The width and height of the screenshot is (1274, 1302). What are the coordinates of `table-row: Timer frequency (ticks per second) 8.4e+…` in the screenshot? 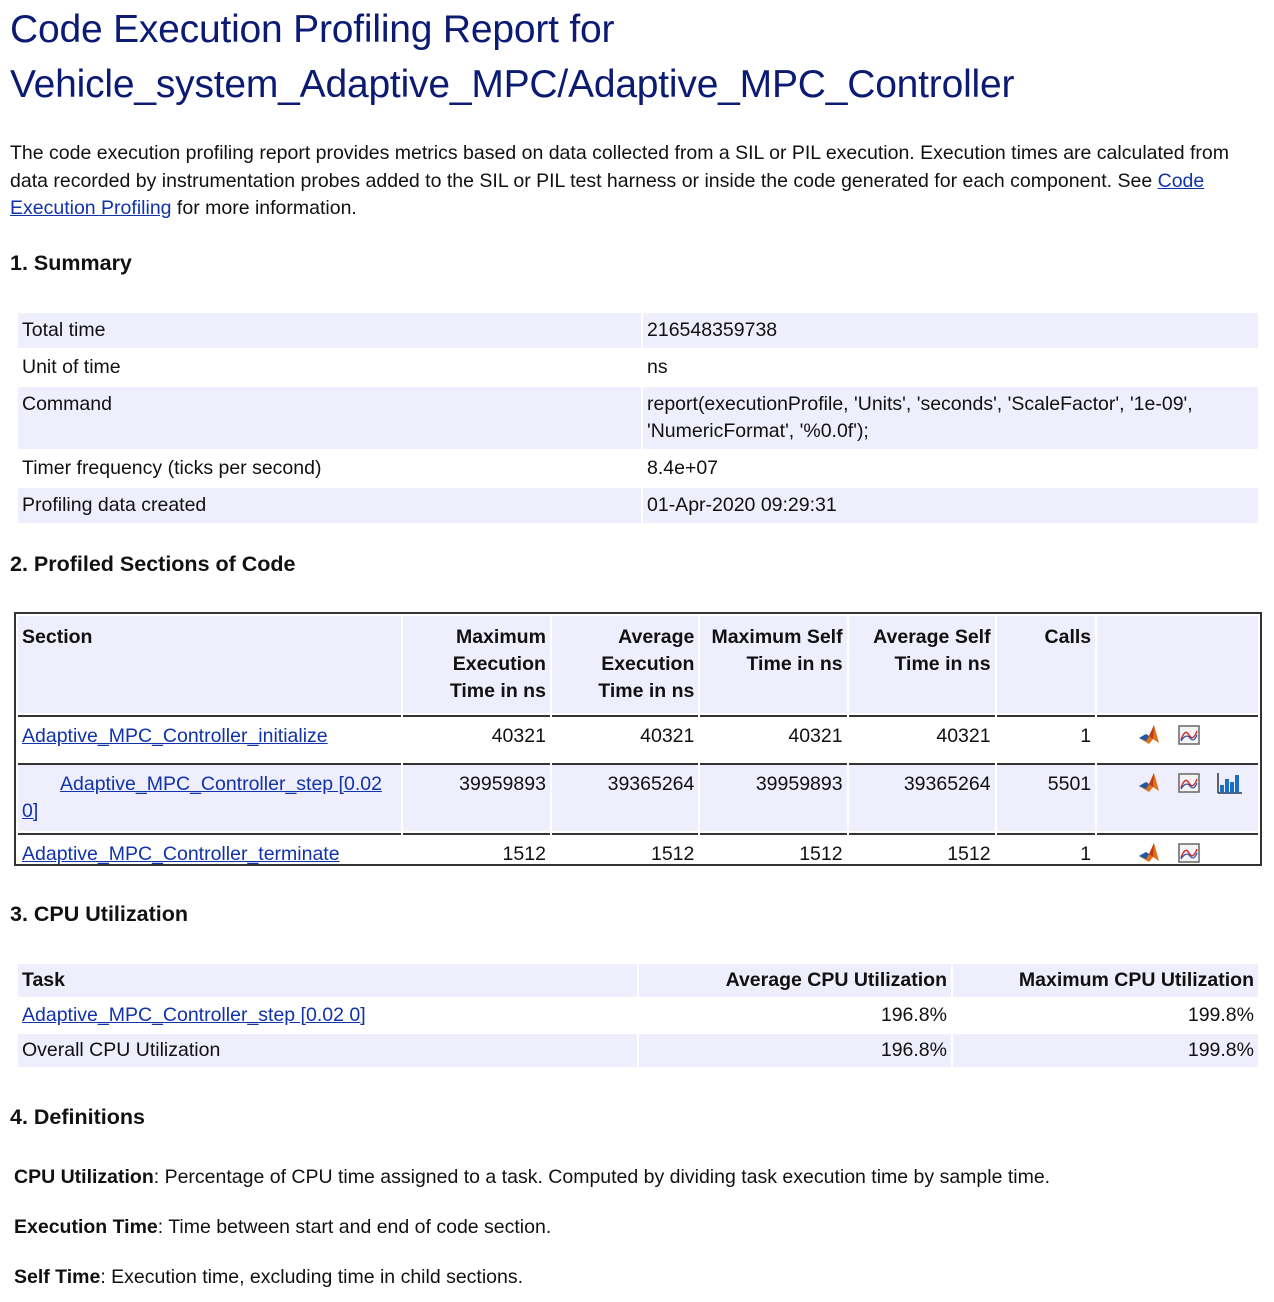 It's located at (638, 468).